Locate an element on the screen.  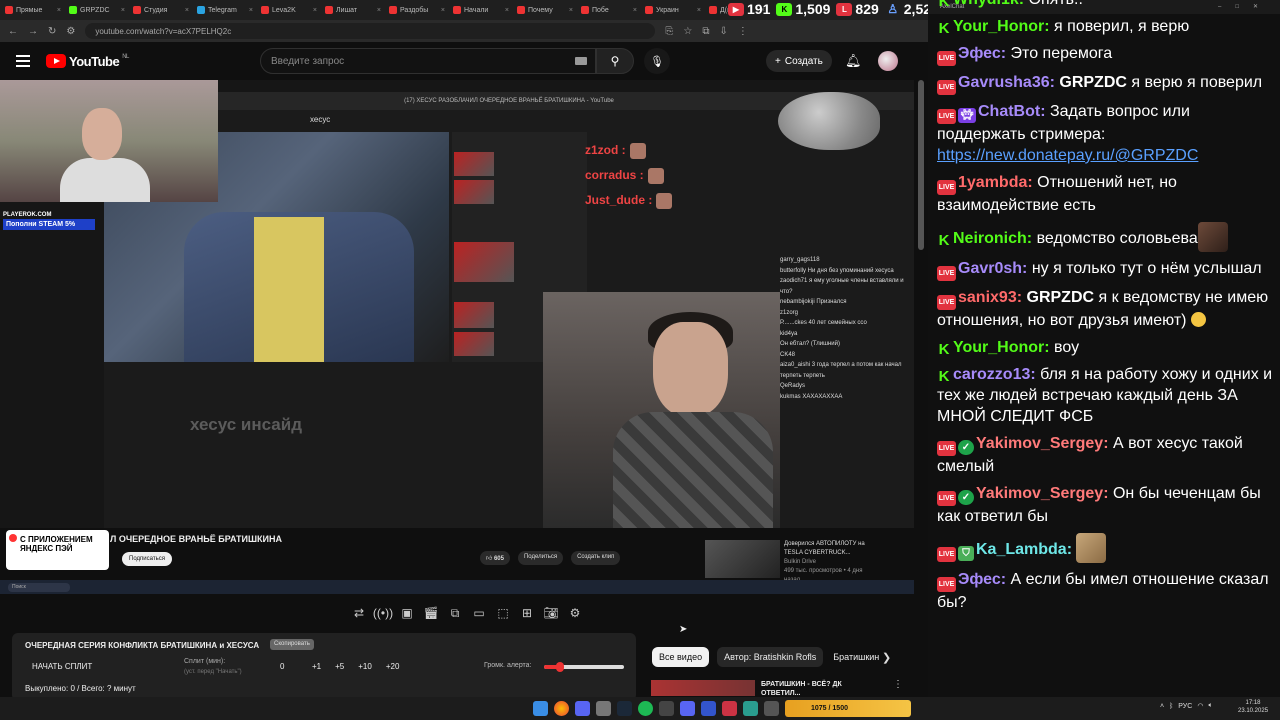
create-button: + Создать is located at coordinates (799, 61).